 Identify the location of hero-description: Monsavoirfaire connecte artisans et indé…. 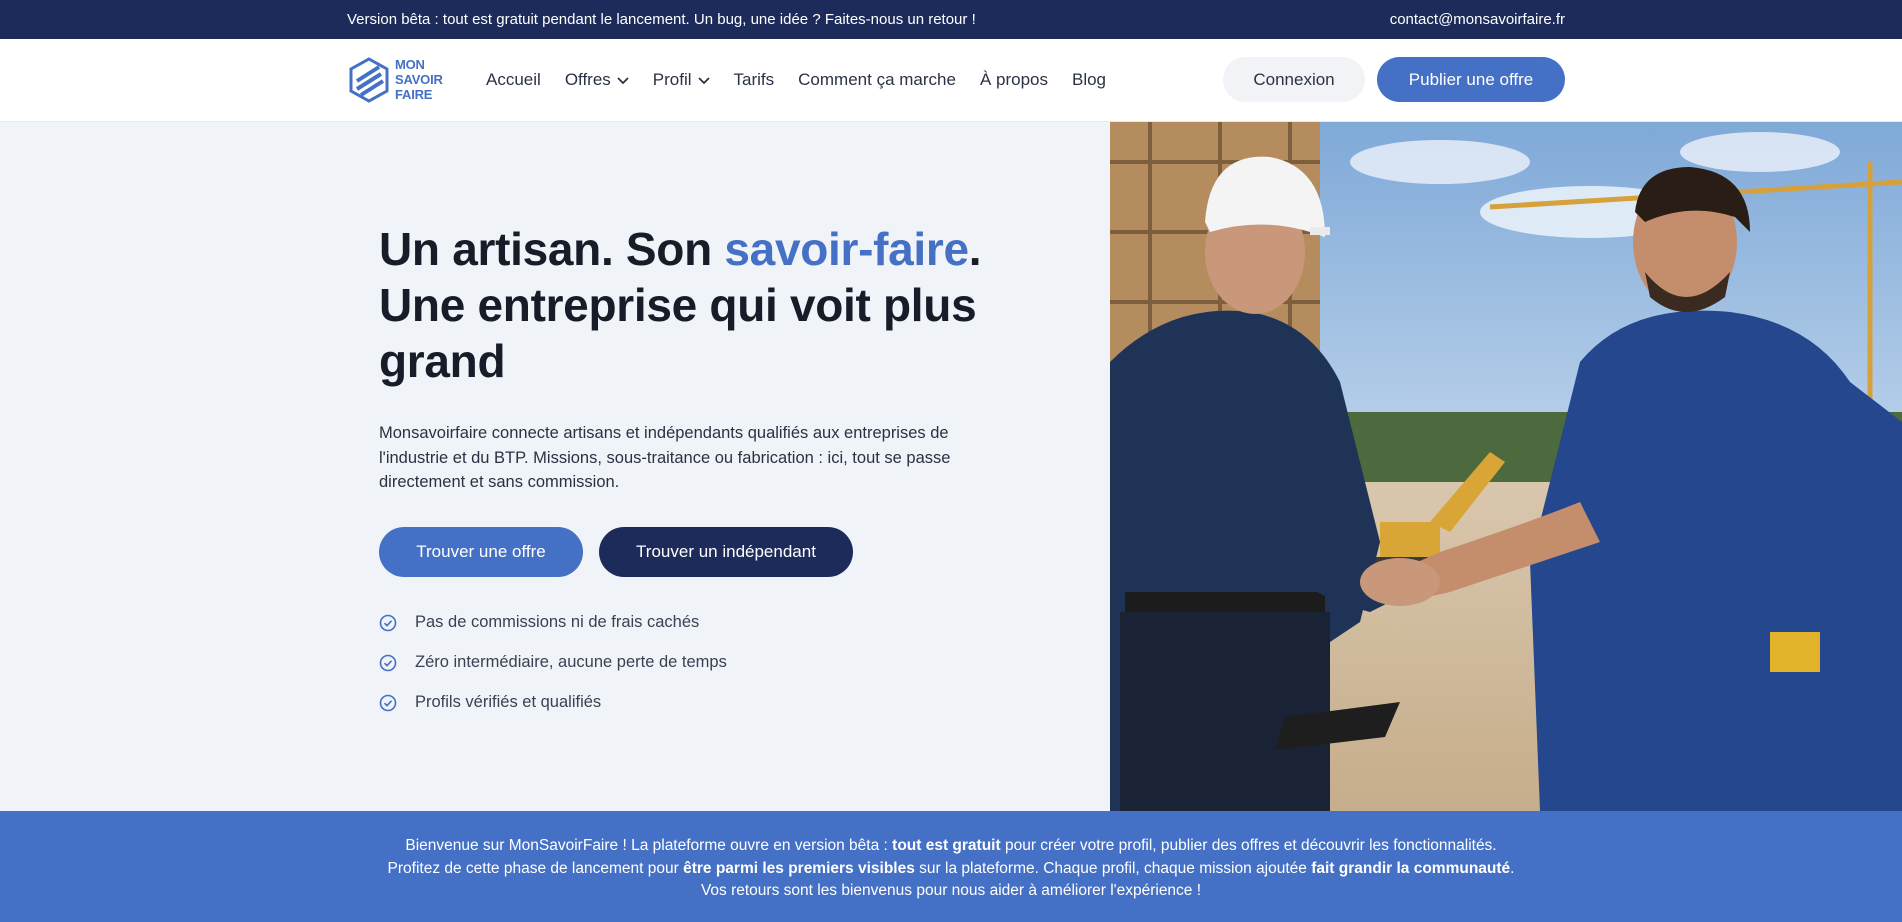
(665, 457).